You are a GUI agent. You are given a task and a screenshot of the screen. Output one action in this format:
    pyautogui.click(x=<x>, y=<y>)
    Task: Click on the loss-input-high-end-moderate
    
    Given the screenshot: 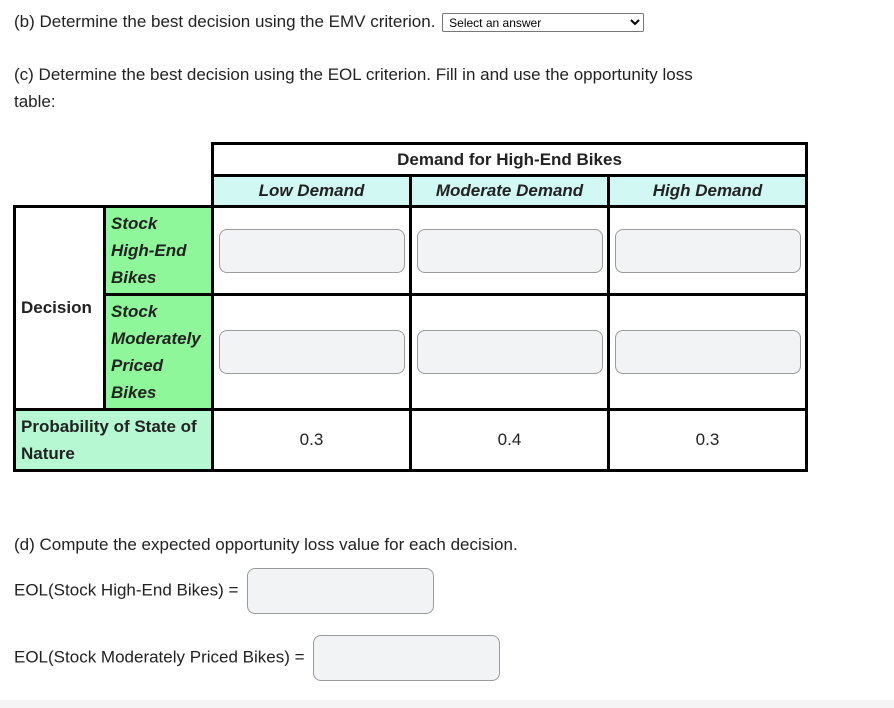 What is the action you would take?
    pyautogui.click(x=509, y=250)
    